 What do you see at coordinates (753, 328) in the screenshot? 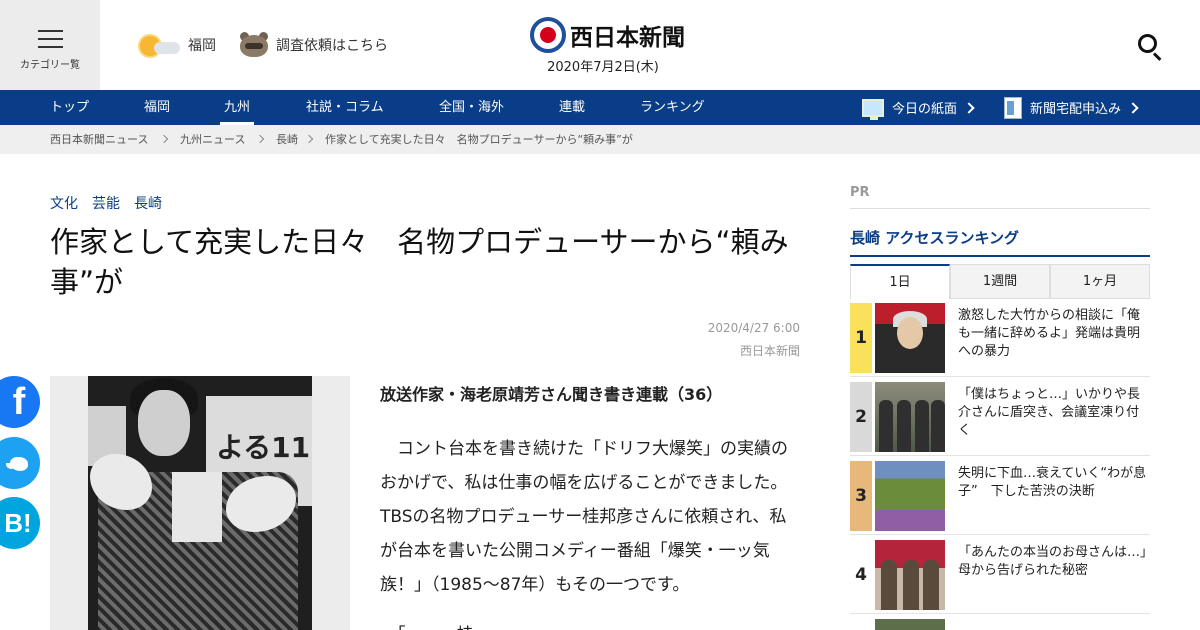
I see `article-date: 2020/4/27 6:00` at bounding box center [753, 328].